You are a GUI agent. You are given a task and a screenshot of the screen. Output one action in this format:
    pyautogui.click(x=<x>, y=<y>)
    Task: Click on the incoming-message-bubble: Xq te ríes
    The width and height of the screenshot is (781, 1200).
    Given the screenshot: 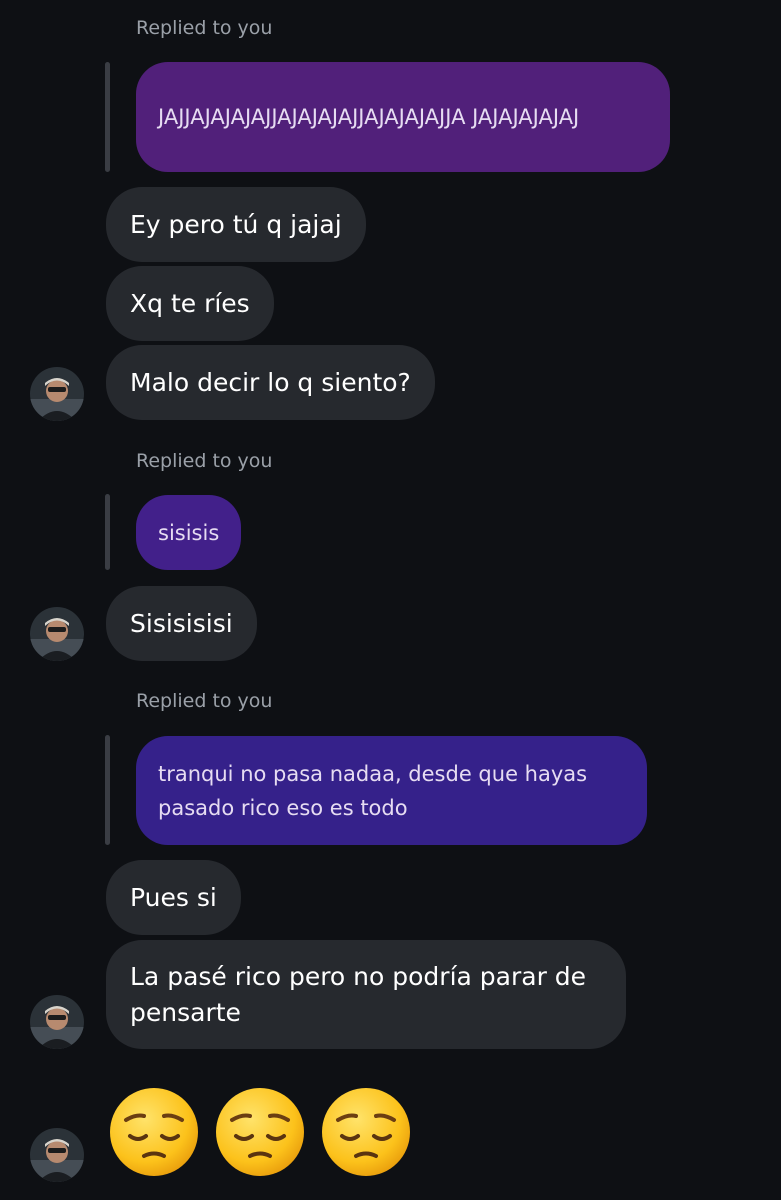 What is the action you would take?
    pyautogui.click(x=190, y=303)
    